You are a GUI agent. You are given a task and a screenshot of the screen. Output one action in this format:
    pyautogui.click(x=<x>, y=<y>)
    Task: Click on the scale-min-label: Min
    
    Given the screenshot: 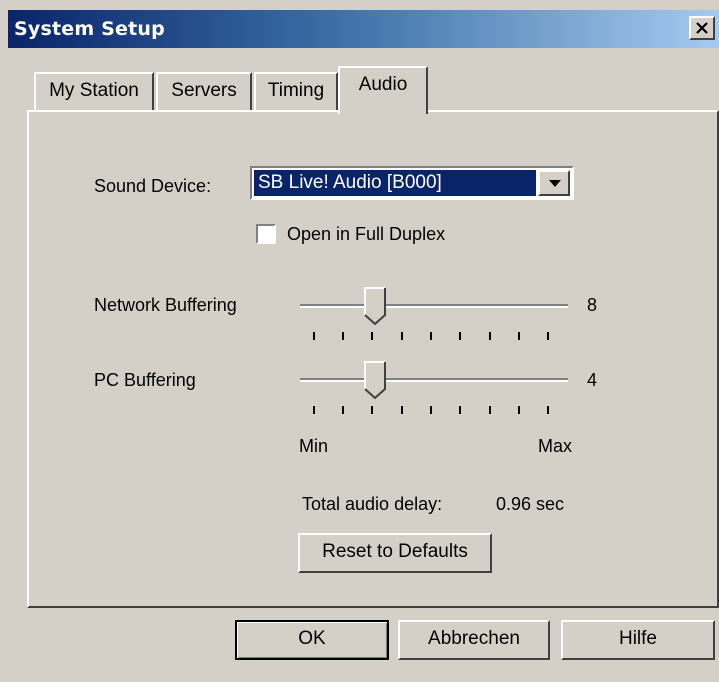 What is the action you would take?
    pyautogui.click(x=314, y=446)
    